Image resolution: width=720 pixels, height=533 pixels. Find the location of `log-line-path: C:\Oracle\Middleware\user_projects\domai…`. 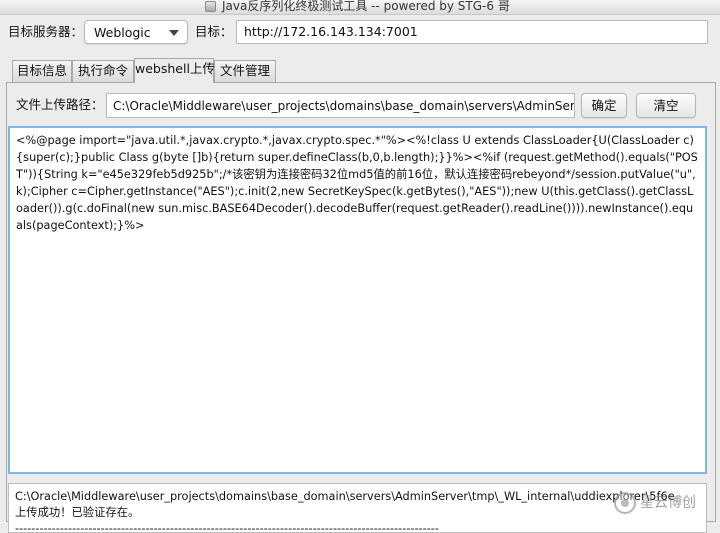

log-line-path: C:\Oracle\Middleware\user_projects\domai… is located at coordinates (345, 496).